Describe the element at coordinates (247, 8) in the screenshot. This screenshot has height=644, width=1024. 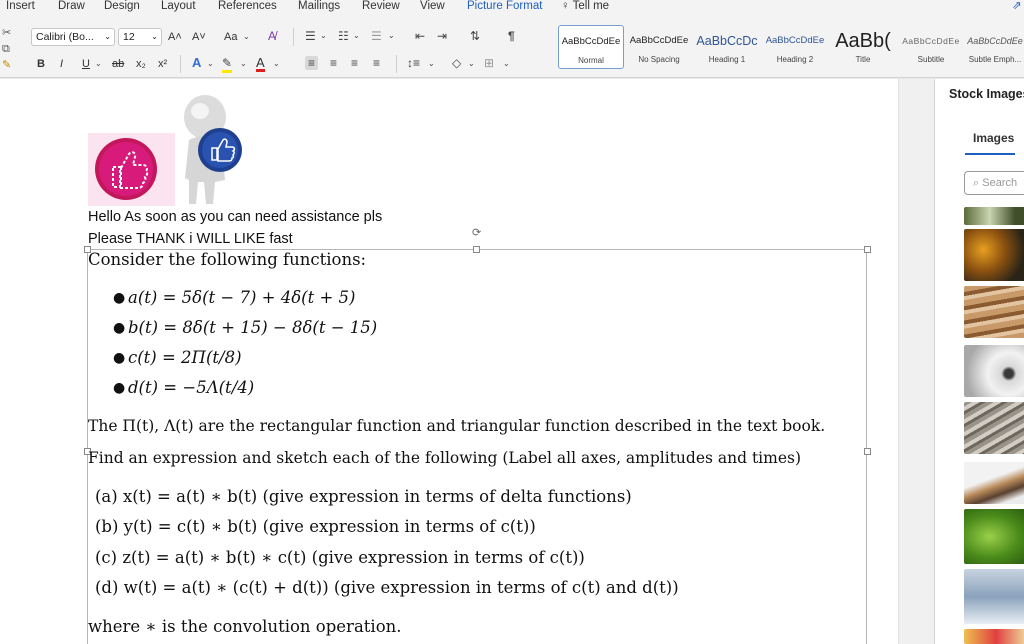
I see `tab-references: References` at that location.